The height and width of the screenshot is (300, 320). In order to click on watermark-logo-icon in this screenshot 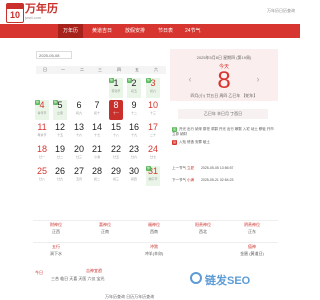, I will do `click(196, 278)`.